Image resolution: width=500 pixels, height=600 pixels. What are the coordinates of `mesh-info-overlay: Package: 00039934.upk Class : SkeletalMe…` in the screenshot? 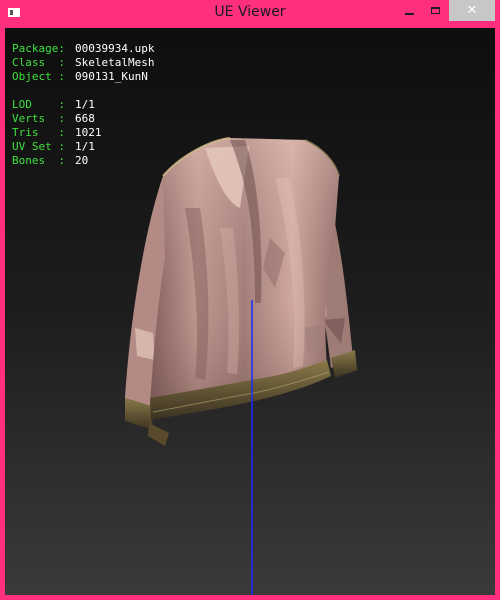 It's located at (83, 105).